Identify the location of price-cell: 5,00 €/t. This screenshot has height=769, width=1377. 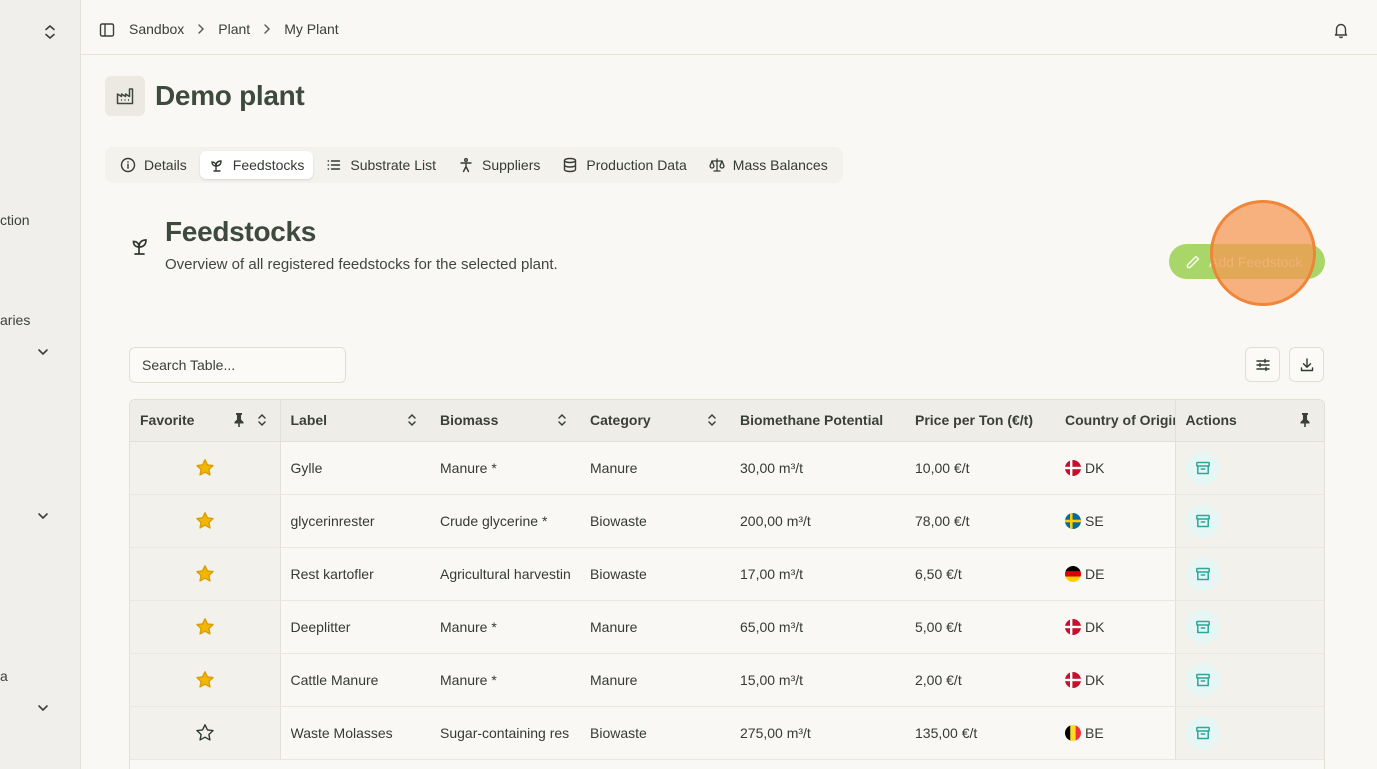
(980, 627).